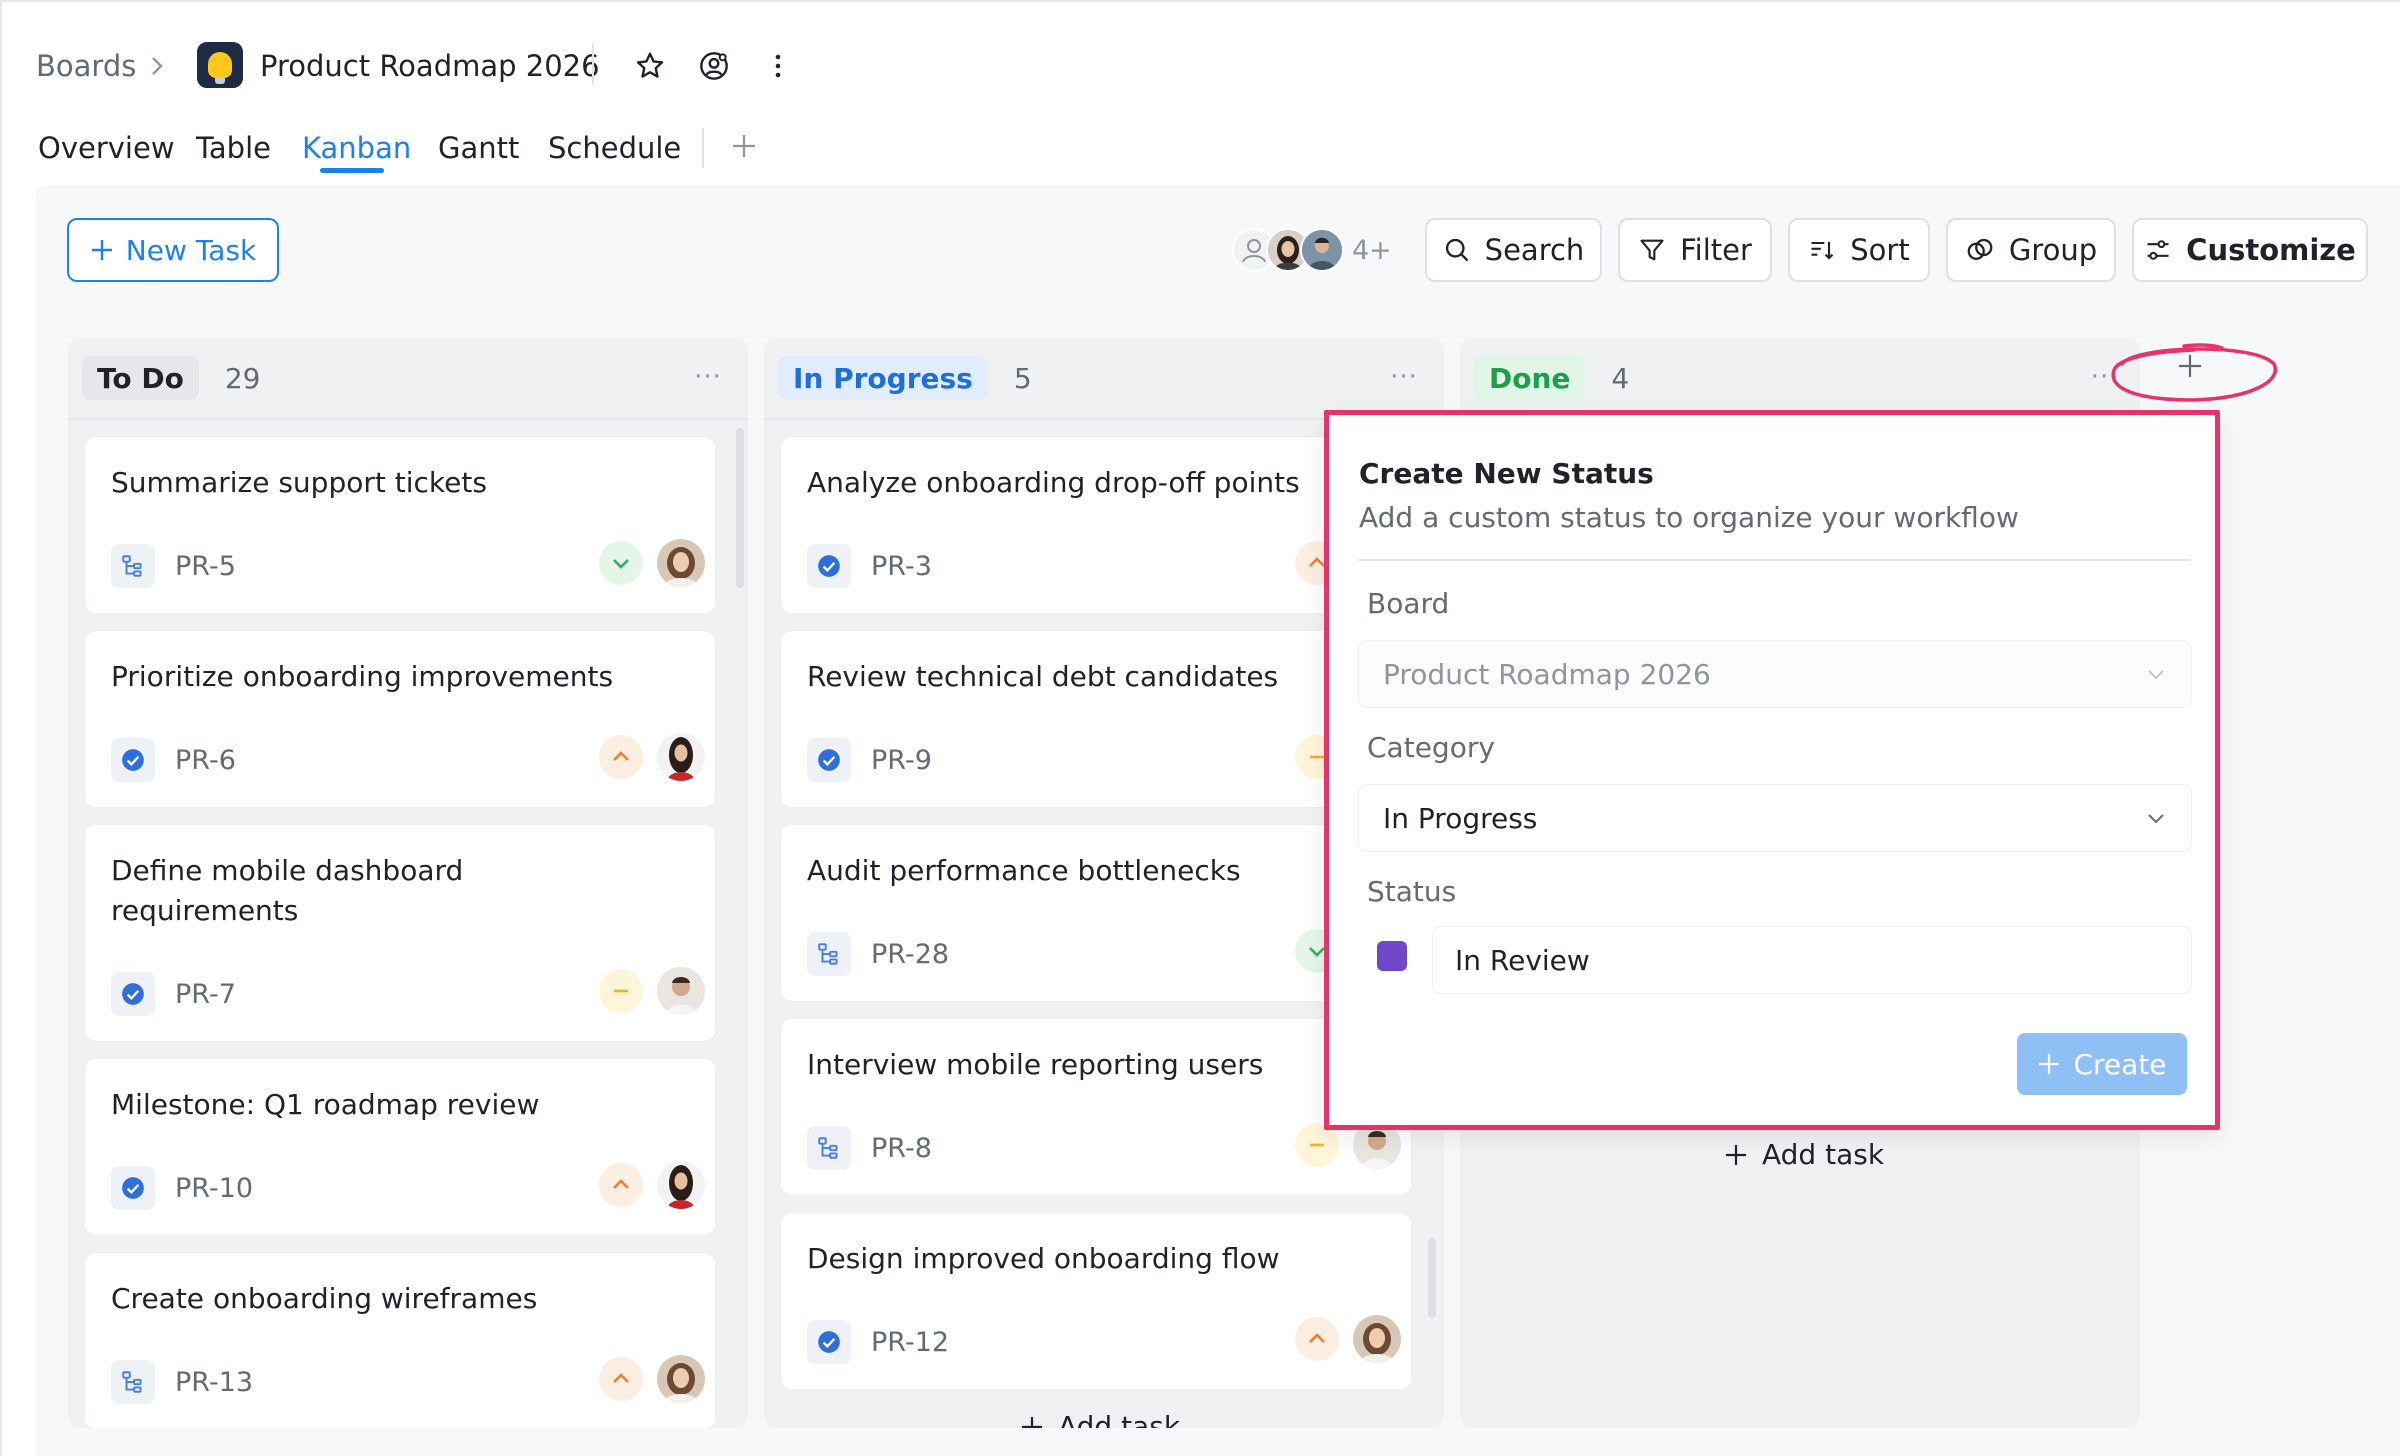 This screenshot has width=2400, height=1456. Describe the element at coordinates (233, 148) in the screenshot. I see `tab-table: Table` at that location.